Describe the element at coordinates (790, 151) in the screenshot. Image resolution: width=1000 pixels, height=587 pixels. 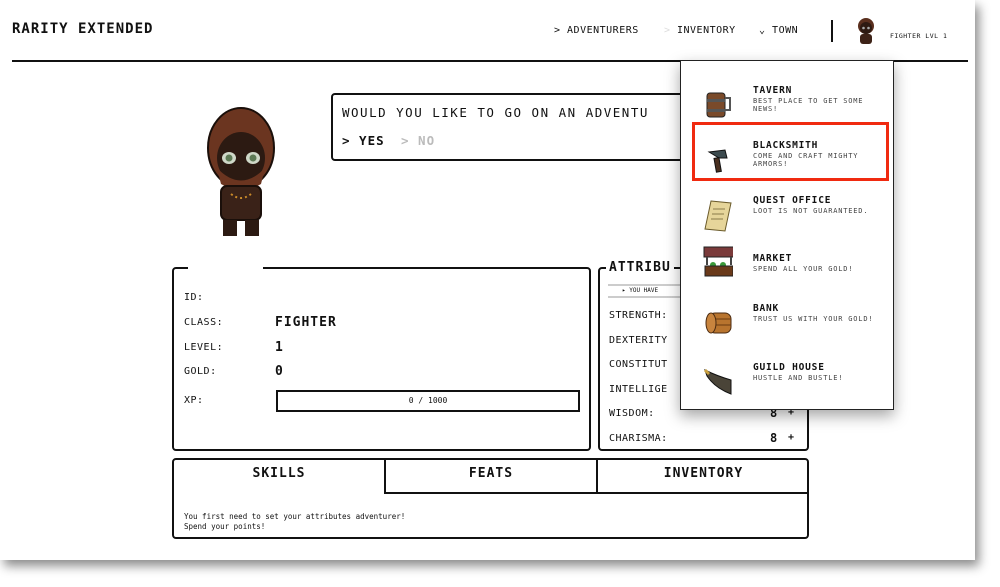
I see `highlight-box` at that location.